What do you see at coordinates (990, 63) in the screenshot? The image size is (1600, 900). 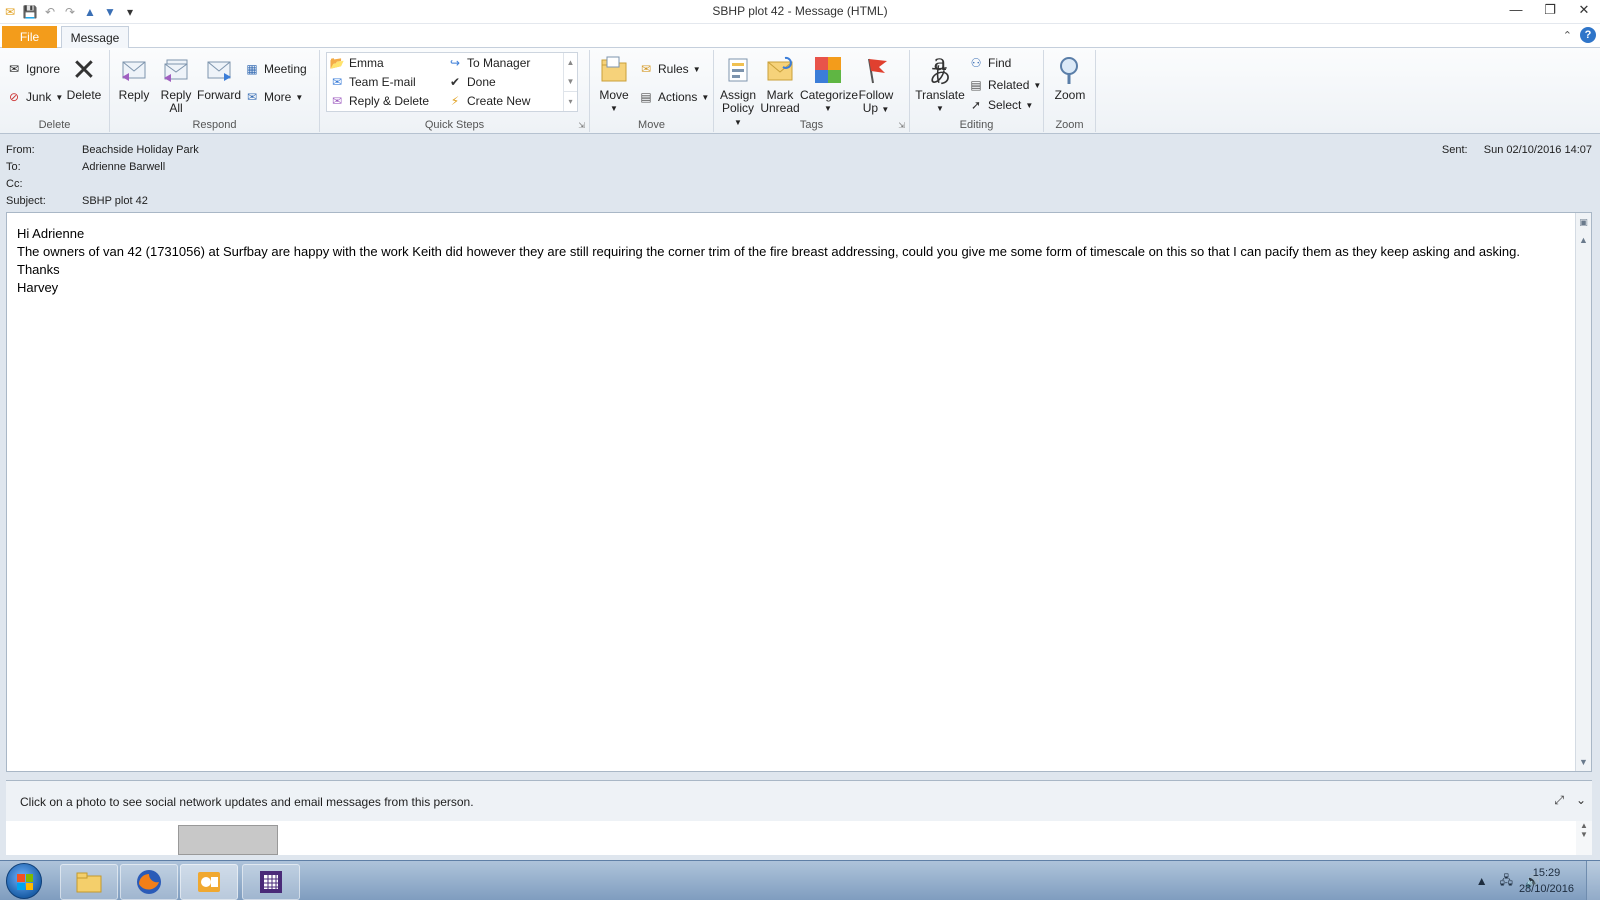 I see `find-button: ⚇ Find` at bounding box center [990, 63].